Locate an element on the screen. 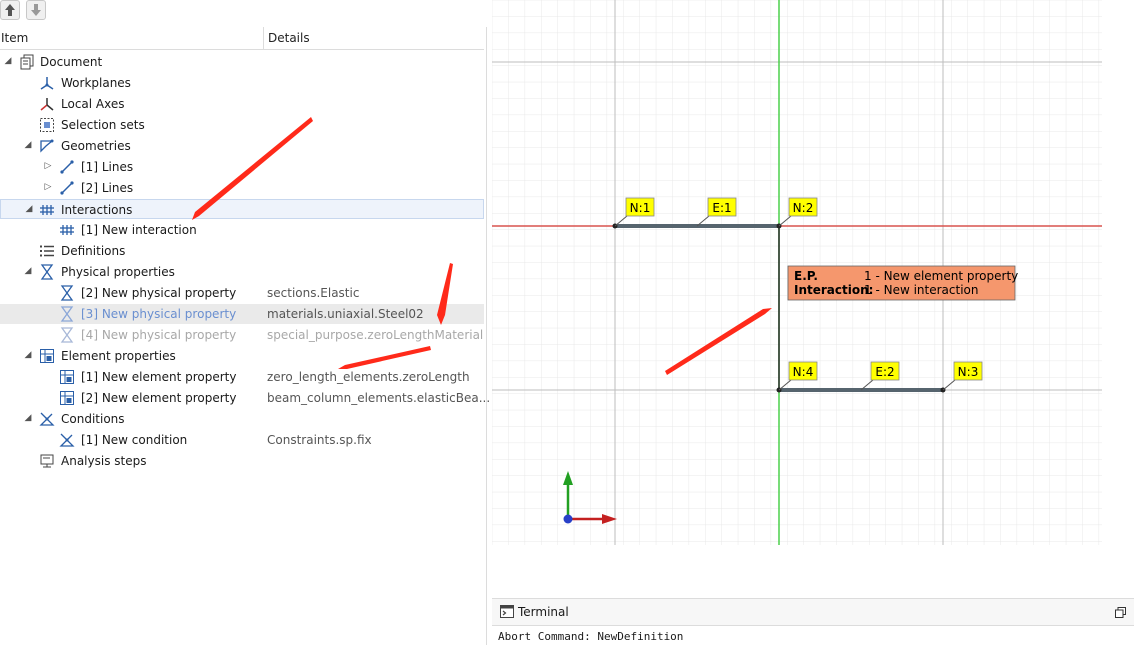 This screenshot has width=1134, height=646. tree-item-physical-properties: ◢ Physical properties is located at coordinates (242, 272).